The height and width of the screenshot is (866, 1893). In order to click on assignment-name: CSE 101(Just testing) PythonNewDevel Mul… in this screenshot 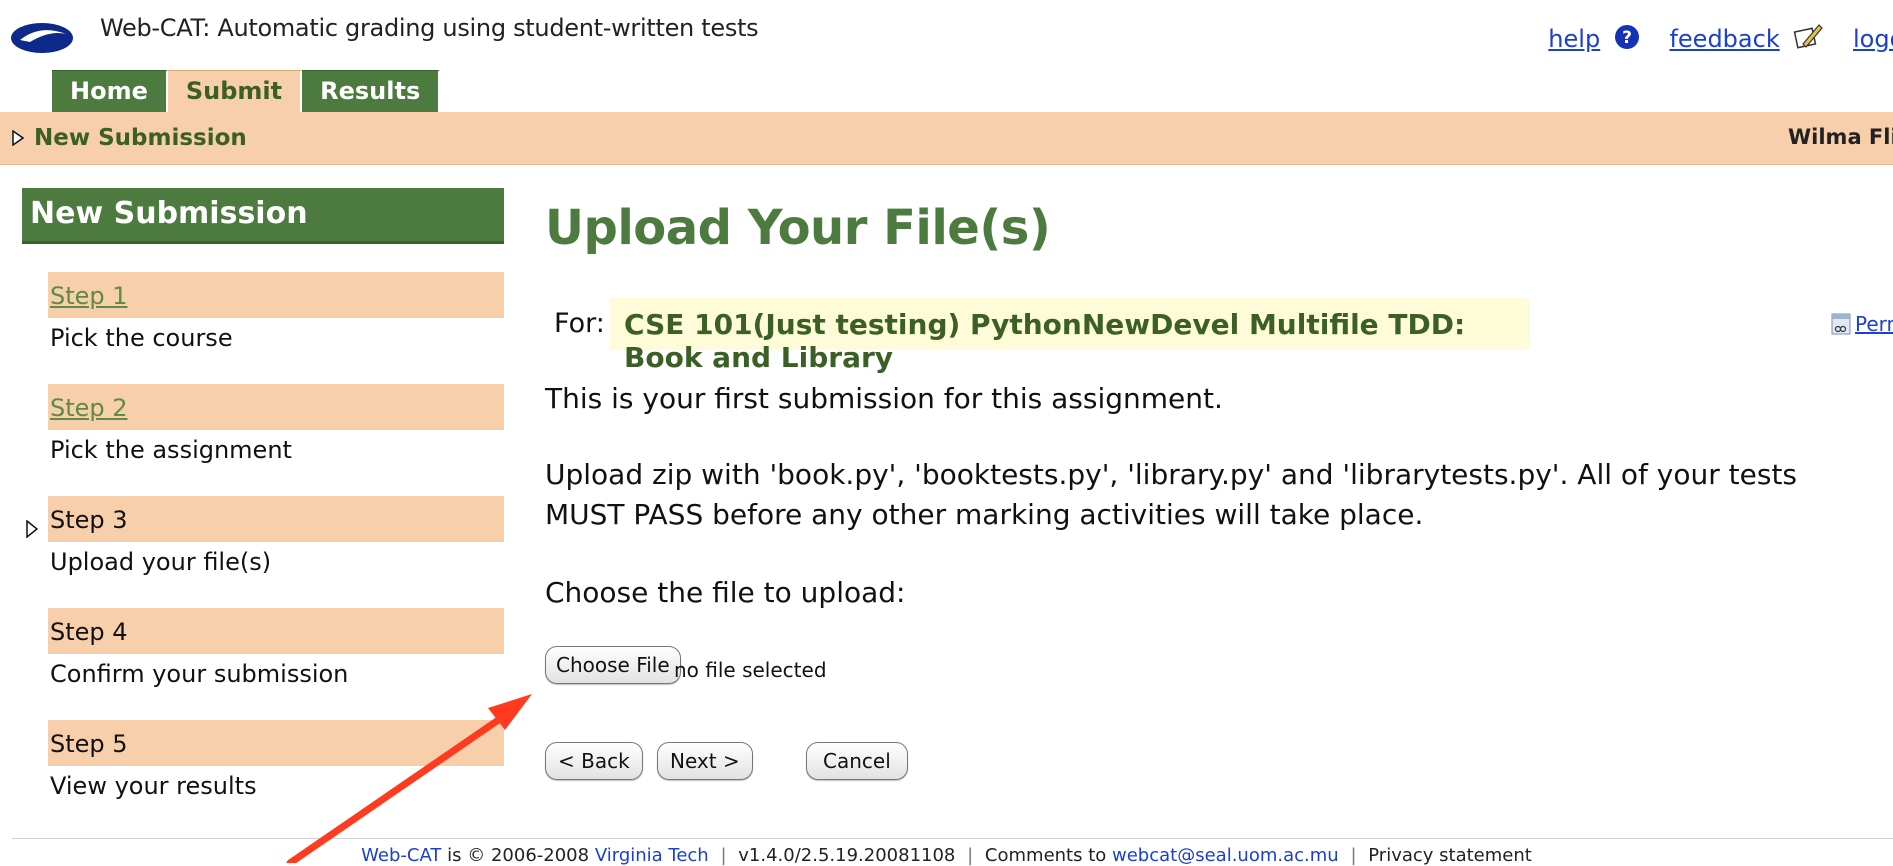, I will do `click(1070, 336)`.